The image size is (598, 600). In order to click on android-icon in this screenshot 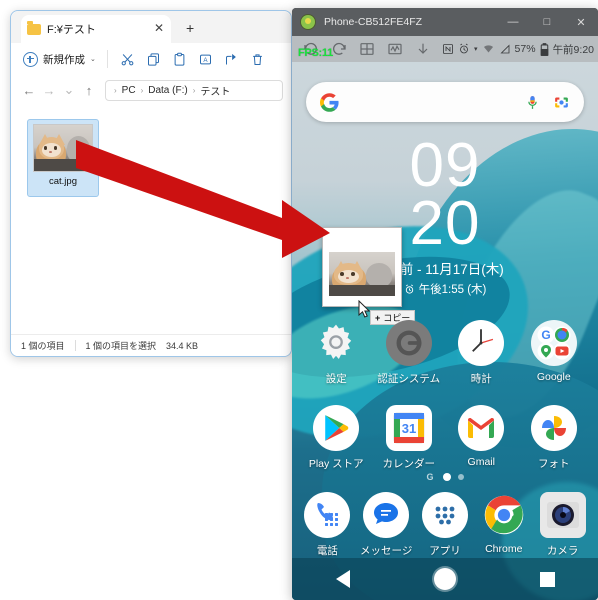, I will do `click(308, 22)`.